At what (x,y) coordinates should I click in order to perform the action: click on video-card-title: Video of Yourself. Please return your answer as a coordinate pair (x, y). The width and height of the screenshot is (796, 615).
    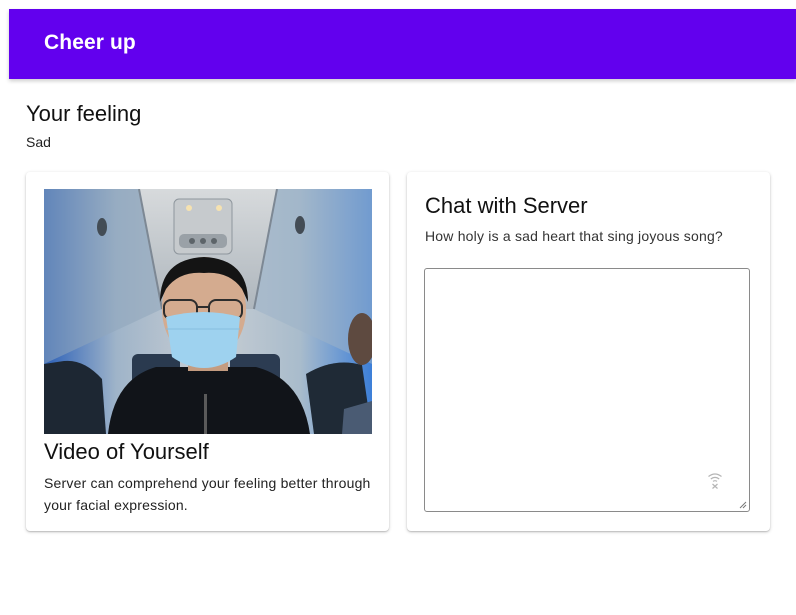
    Looking at the image, I should click on (126, 451).